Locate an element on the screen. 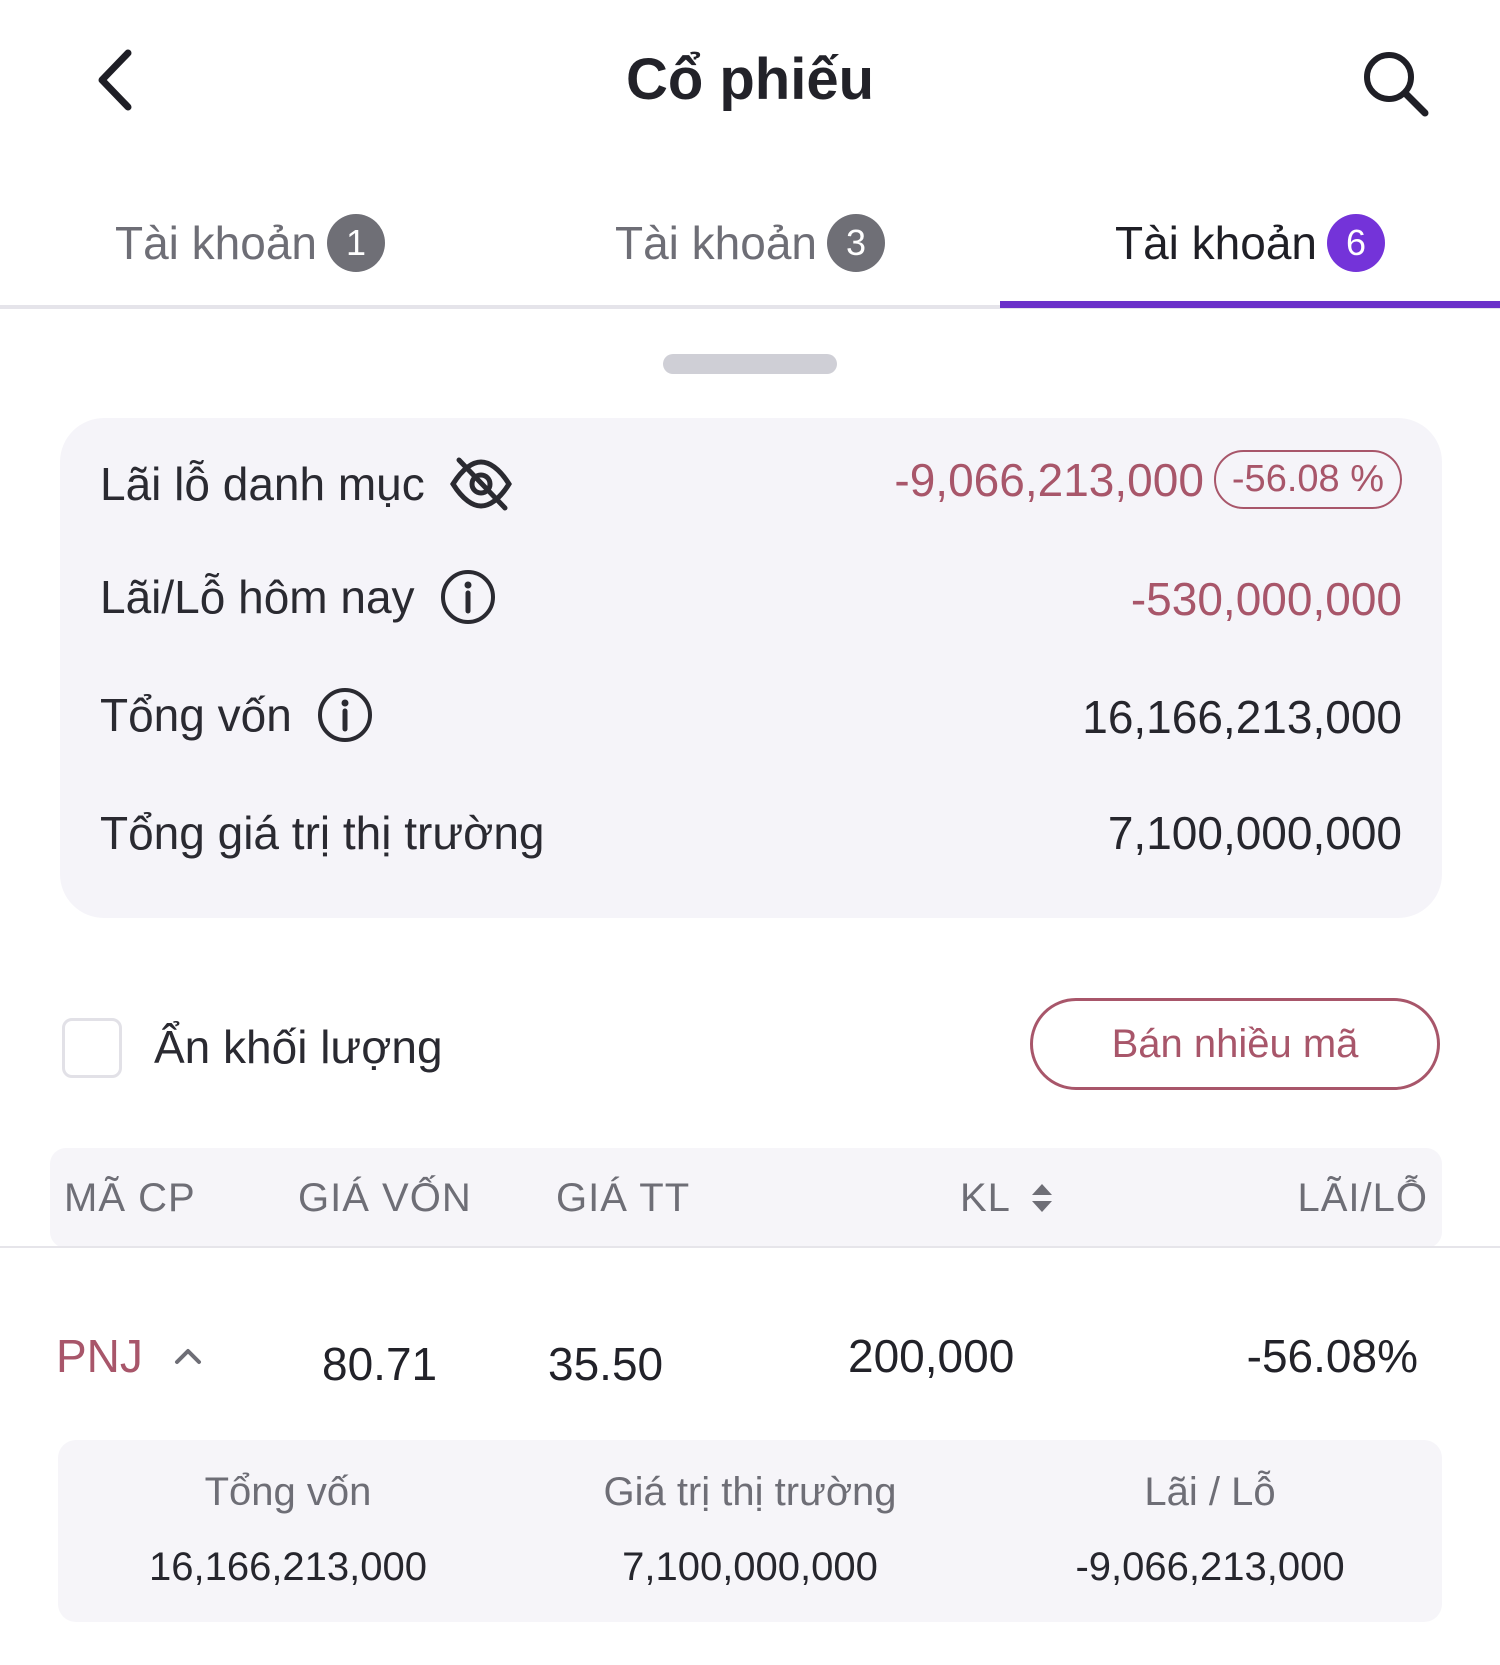 Image resolution: width=1500 pixels, height=1665 pixels. column-header-volume: KL is located at coordinates (1008, 1198).